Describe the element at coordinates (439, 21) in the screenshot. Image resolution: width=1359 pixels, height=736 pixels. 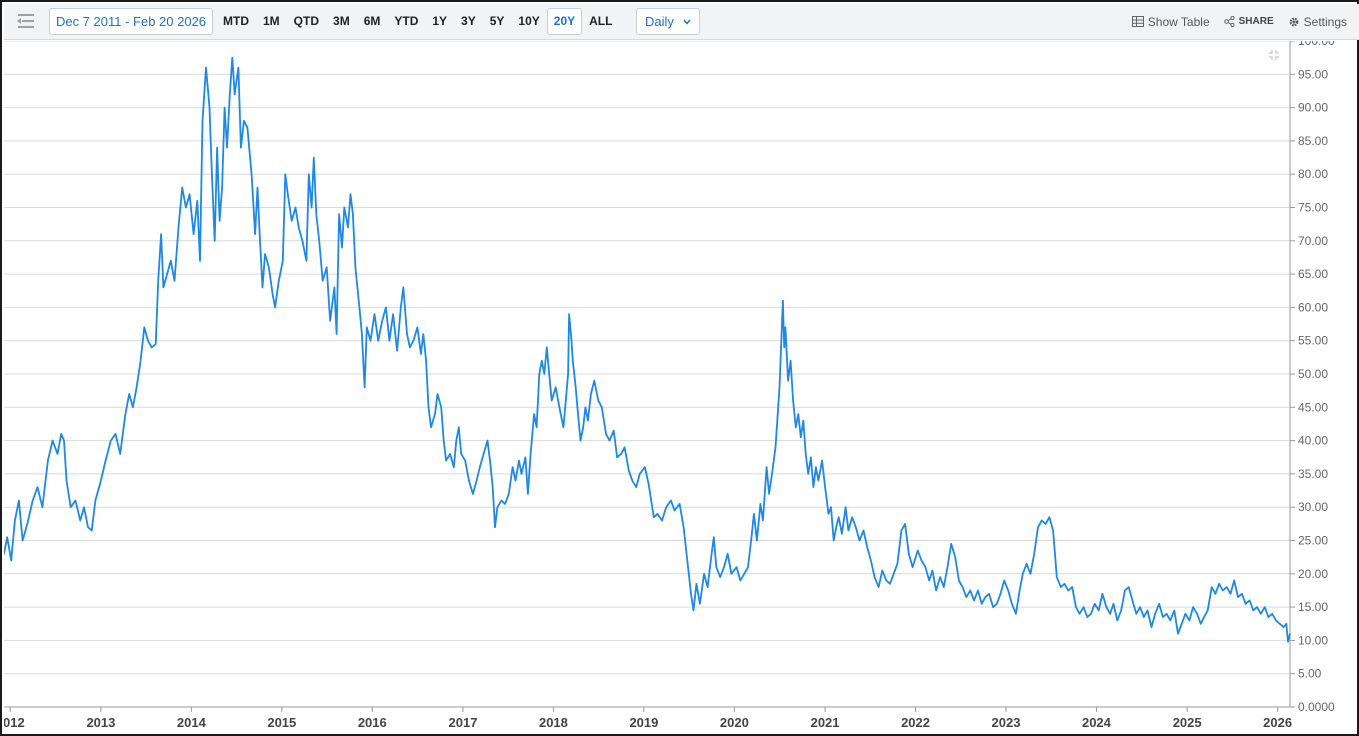
I see `period-1y: 1Y` at that location.